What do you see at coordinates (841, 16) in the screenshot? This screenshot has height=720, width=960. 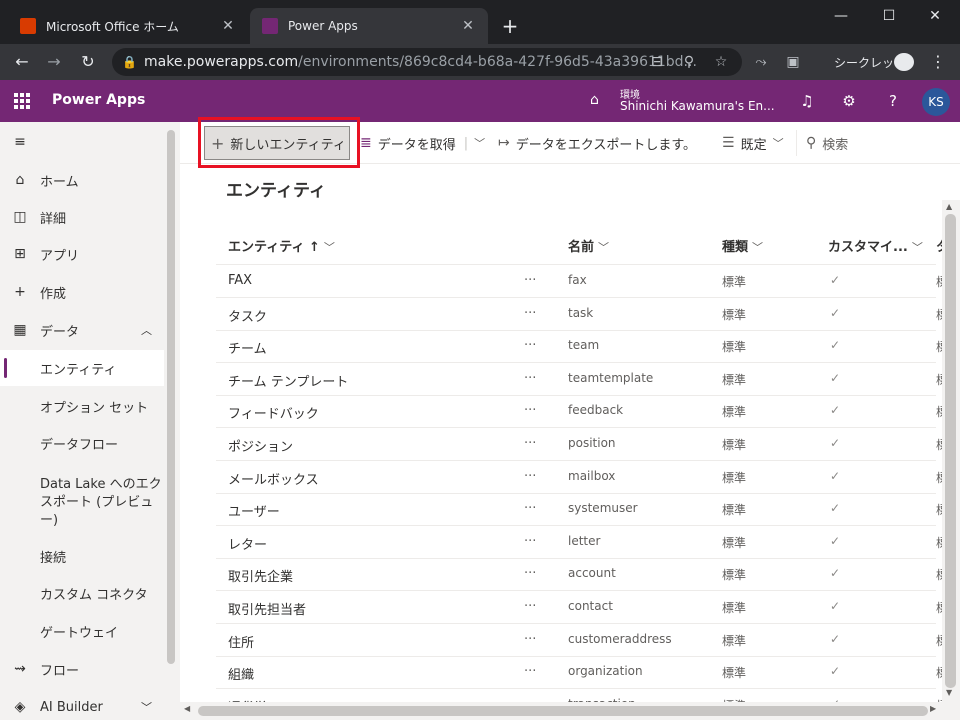 I see `minimize-button: —` at bounding box center [841, 16].